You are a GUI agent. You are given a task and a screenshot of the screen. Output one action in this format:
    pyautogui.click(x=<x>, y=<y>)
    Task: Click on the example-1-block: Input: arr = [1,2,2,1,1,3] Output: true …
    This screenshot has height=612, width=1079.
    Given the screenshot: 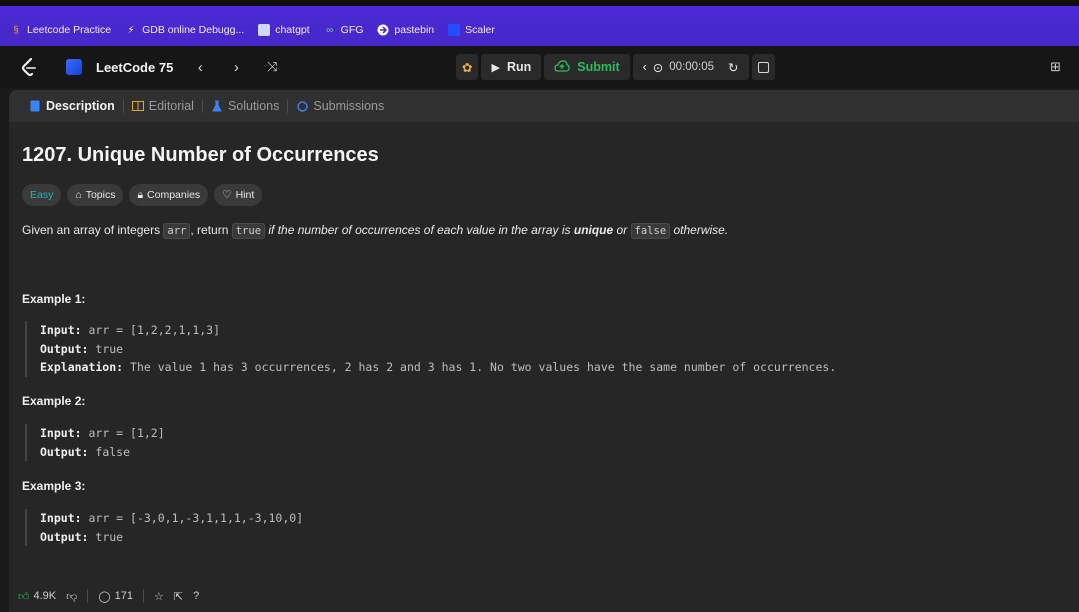 What is the action you would take?
    pyautogui.click(x=430, y=349)
    